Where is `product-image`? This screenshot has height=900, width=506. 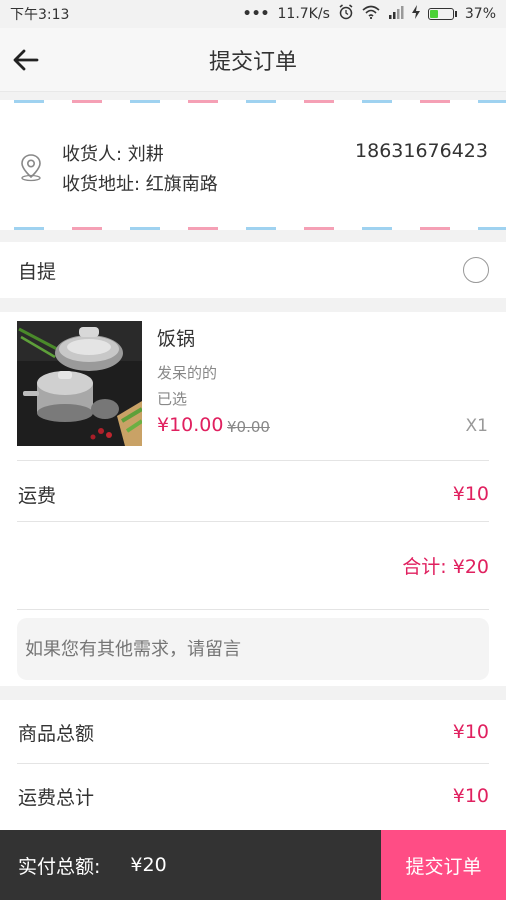
product-image is located at coordinates (79, 383).